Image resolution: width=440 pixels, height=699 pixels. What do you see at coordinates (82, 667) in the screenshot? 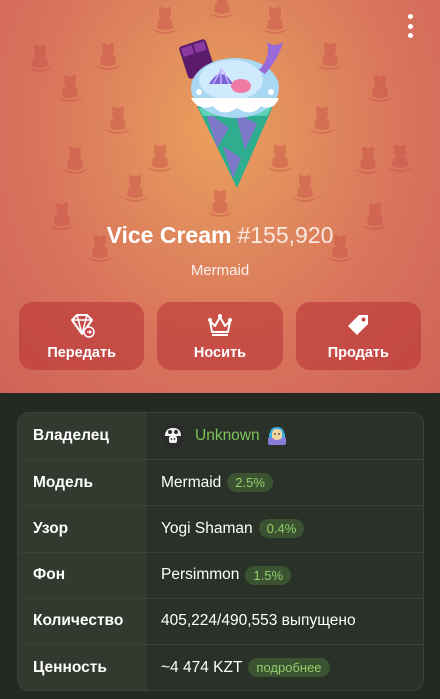
I see `value-label: Ценность` at bounding box center [82, 667].